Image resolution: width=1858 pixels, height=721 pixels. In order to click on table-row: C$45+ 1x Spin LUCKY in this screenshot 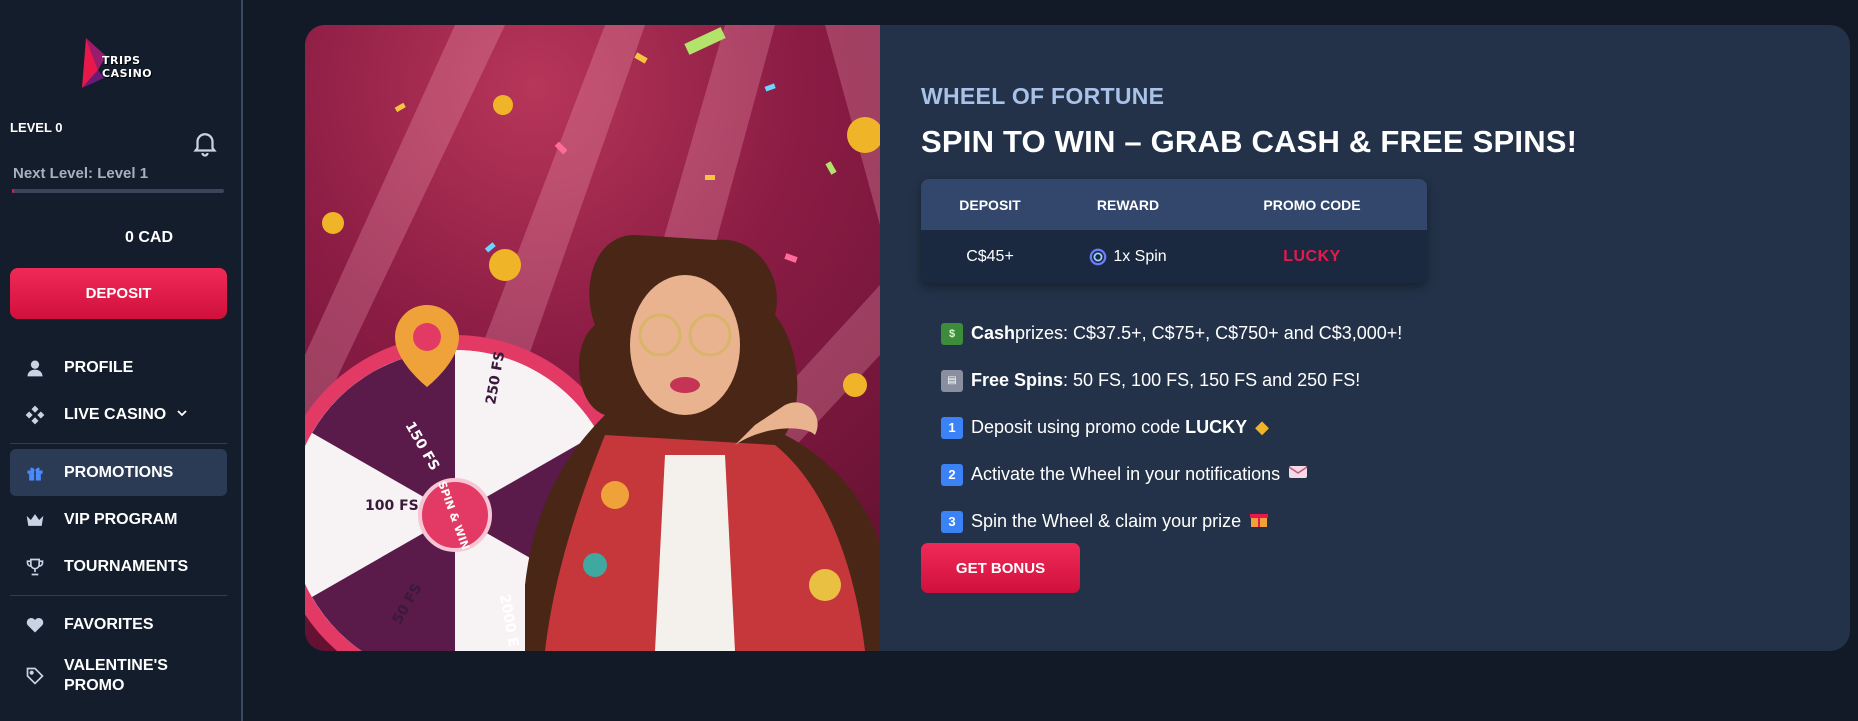, I will do `click(1174, 256)`.